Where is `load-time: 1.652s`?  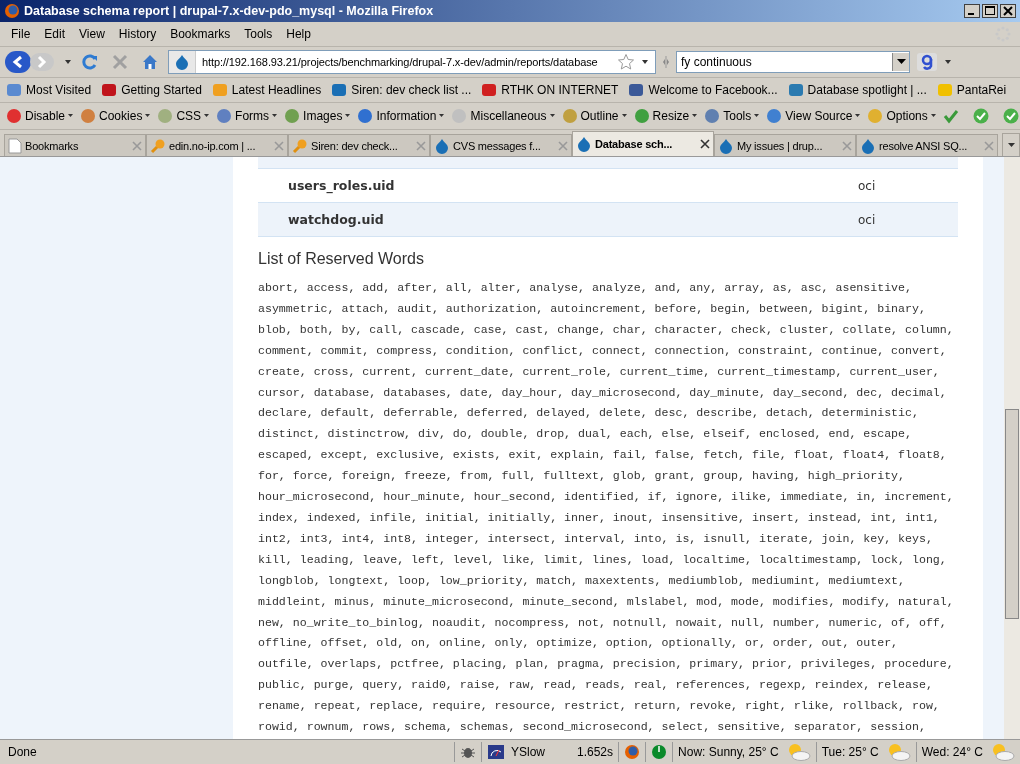 load-time: 1.652s is located at coordinates (595, 752).